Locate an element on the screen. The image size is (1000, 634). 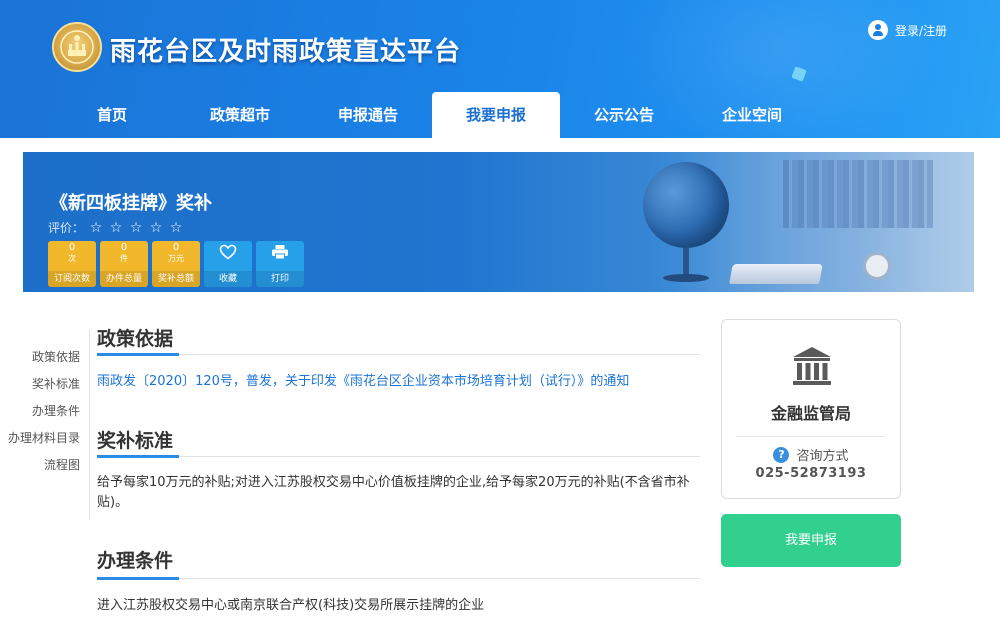
stat-caption: 办件总量 is located at coordinates (124, 279).